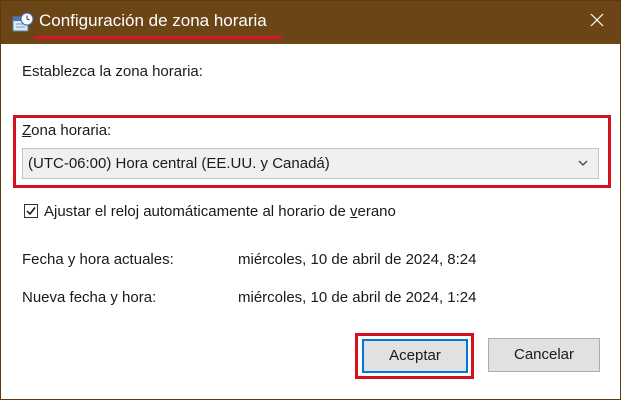 The height and width of the screenshot is (400, 621). What do you see at coordinates (310, 22) in the screenshot?
I see `title-bar: Configuración de zona horaria` at bounding box center [310, 22].